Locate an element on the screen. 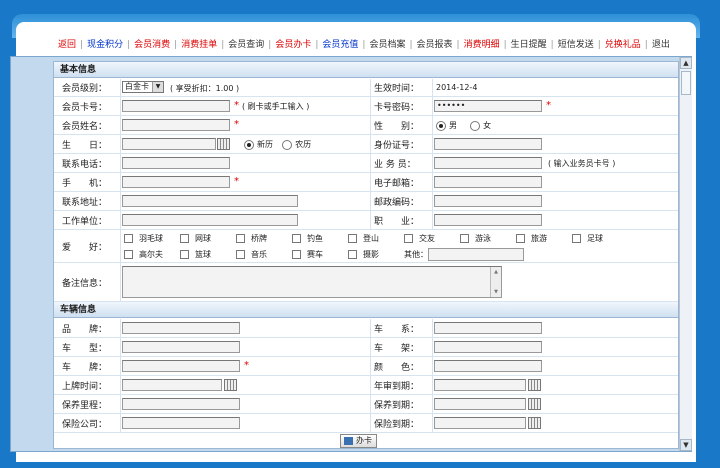 The width and height of the screenshot is (720, 468). hobby-option: 网球 is located at coordinates (208, 238).